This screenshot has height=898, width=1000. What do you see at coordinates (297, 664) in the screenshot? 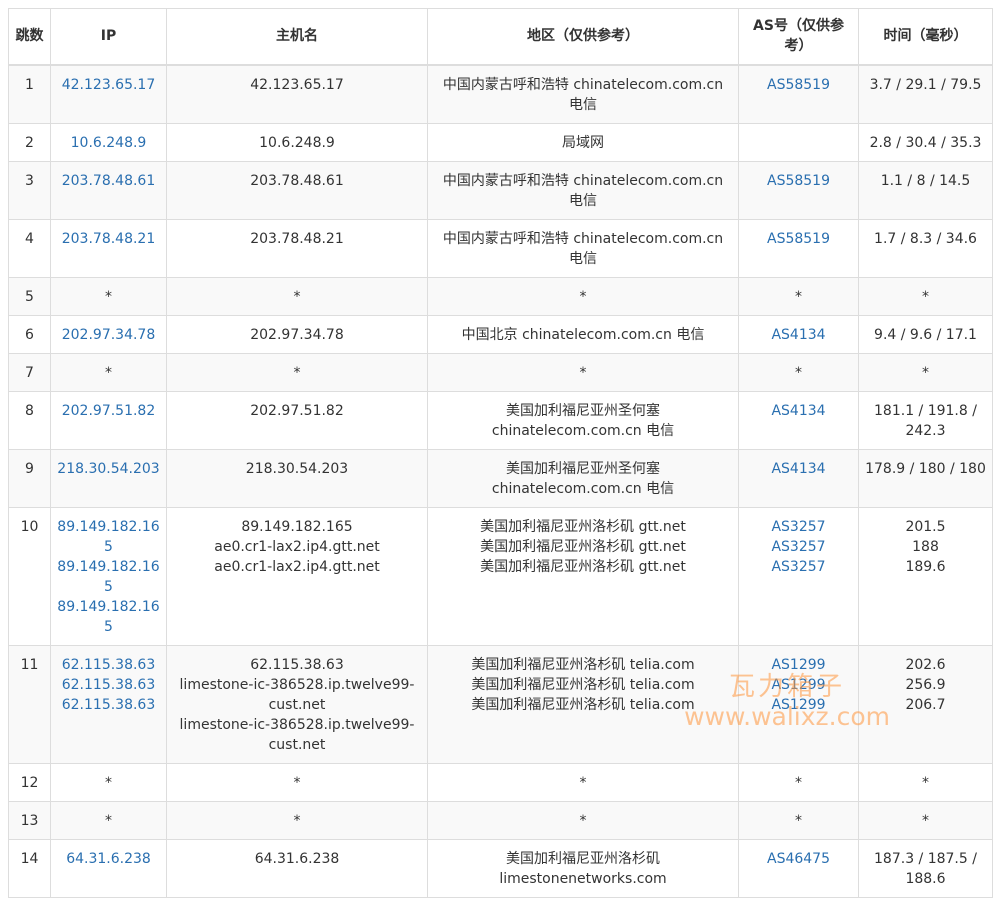
I see `cell-host-text: 62.115.38.63` at bounding box center [297, 664].